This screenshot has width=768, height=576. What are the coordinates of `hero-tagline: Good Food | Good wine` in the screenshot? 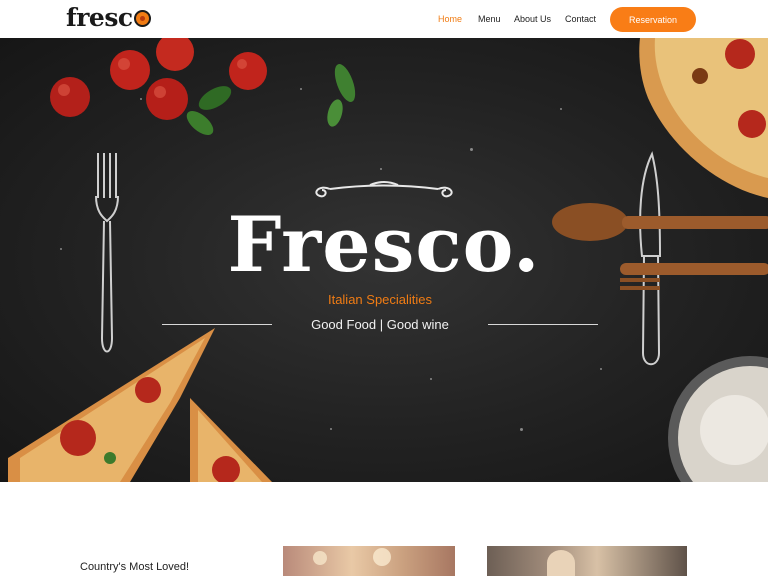 It's located at (380, 324).